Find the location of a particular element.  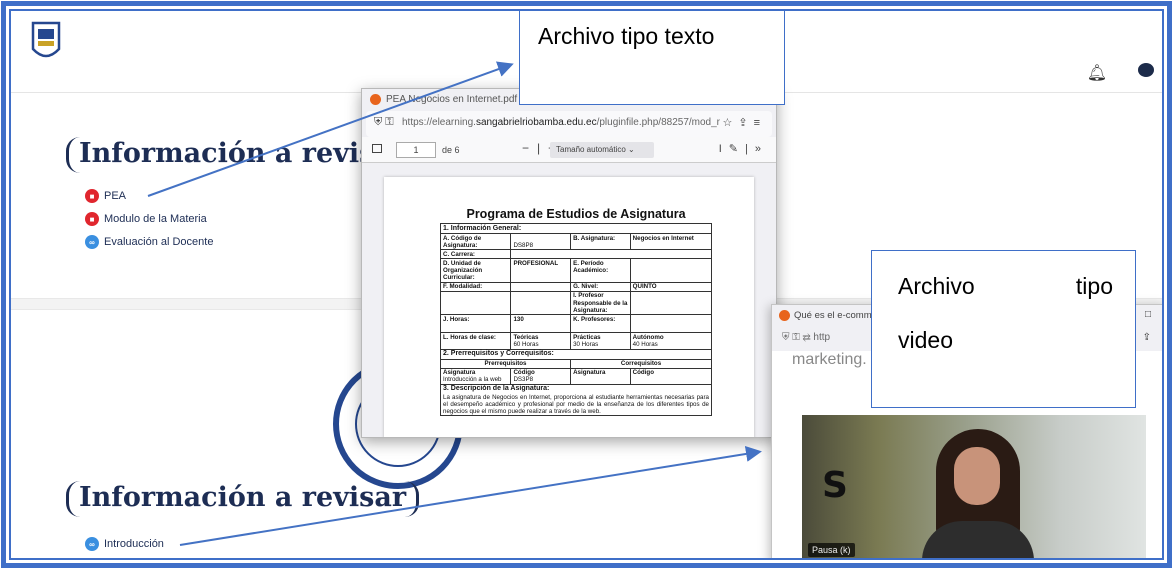

practicas-hours: 30 Horas is located at coordinates (586, 344).